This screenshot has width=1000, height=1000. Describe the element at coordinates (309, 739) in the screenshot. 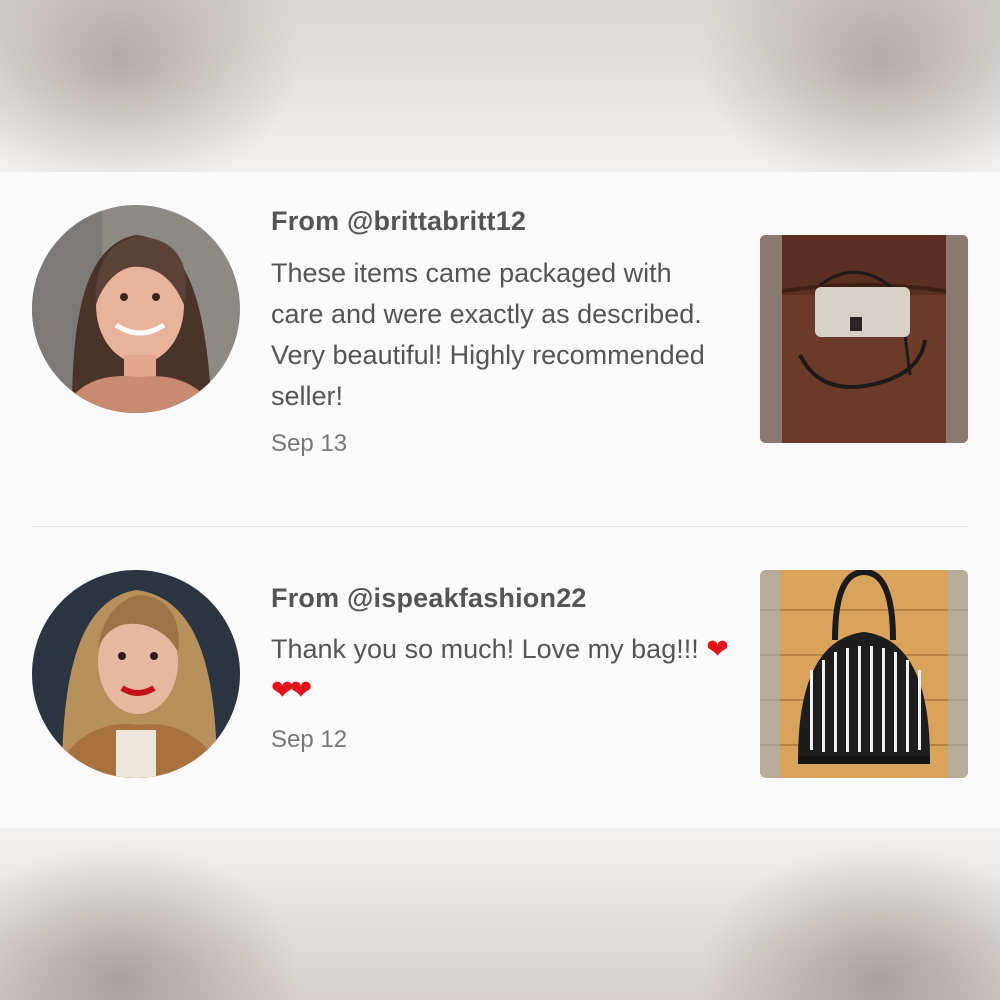

I see `review-date: Sep 12` at that location.